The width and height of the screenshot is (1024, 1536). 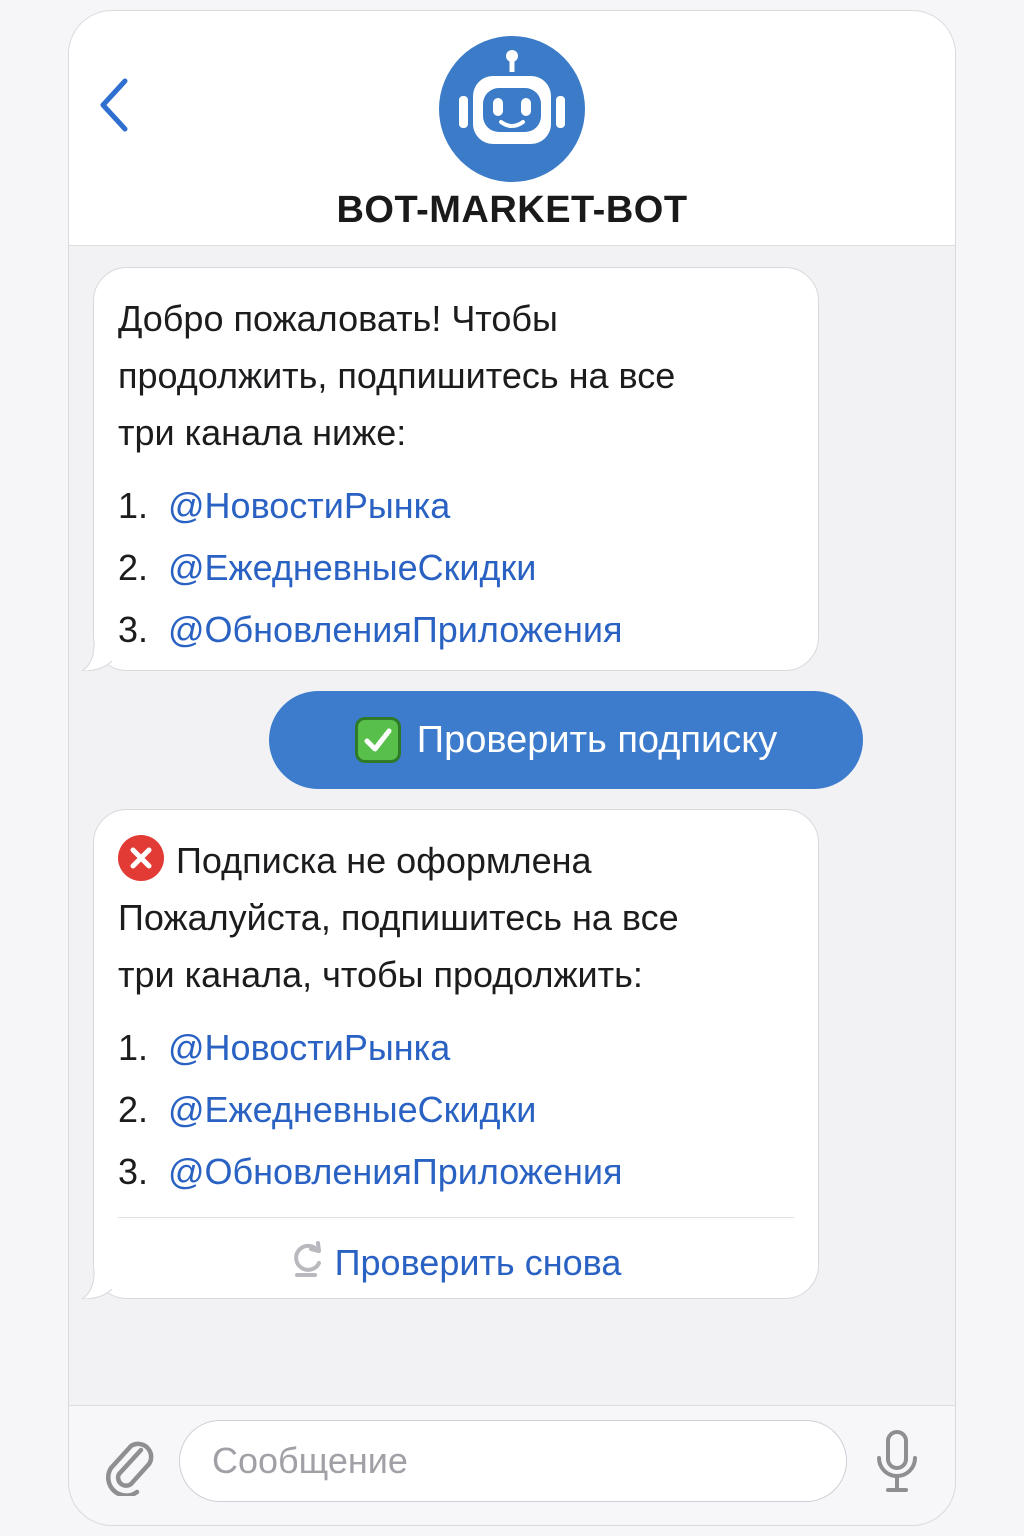 I want to click on microphone-icon, so click(x=897, y=1461).